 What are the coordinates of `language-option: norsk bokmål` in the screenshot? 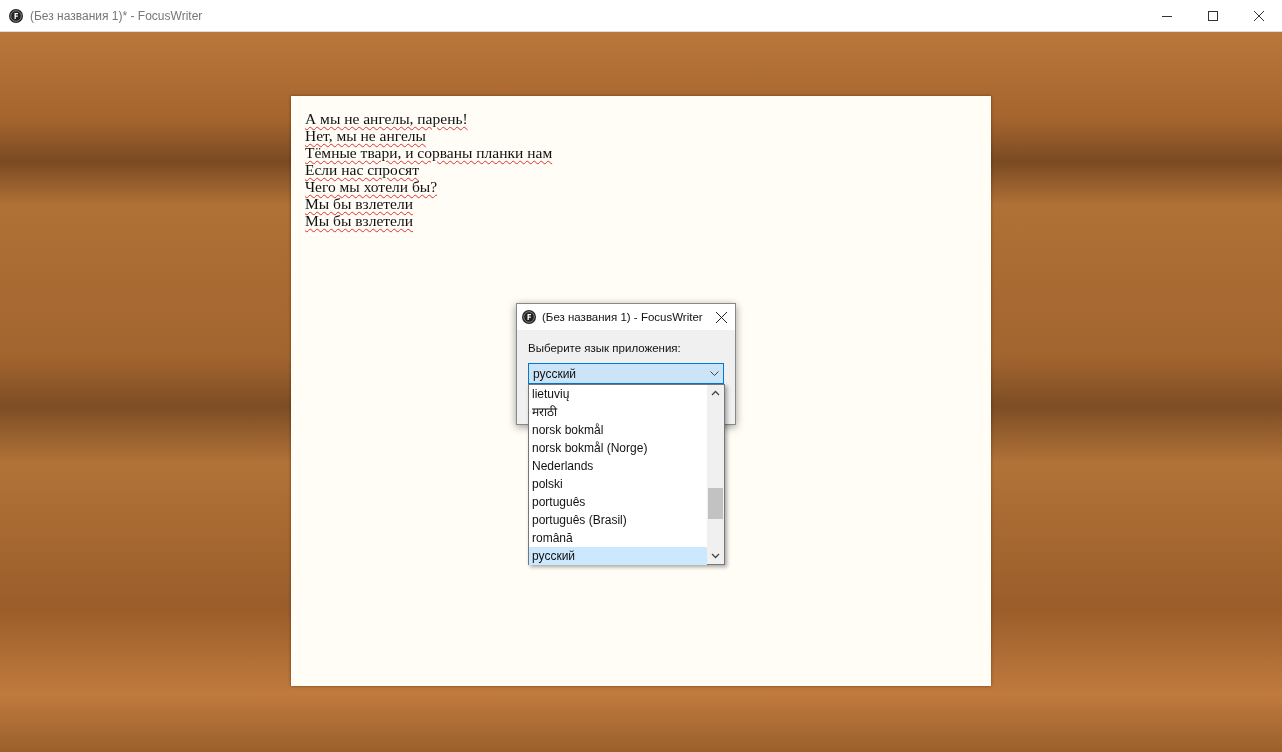 It's located at (618, 430).